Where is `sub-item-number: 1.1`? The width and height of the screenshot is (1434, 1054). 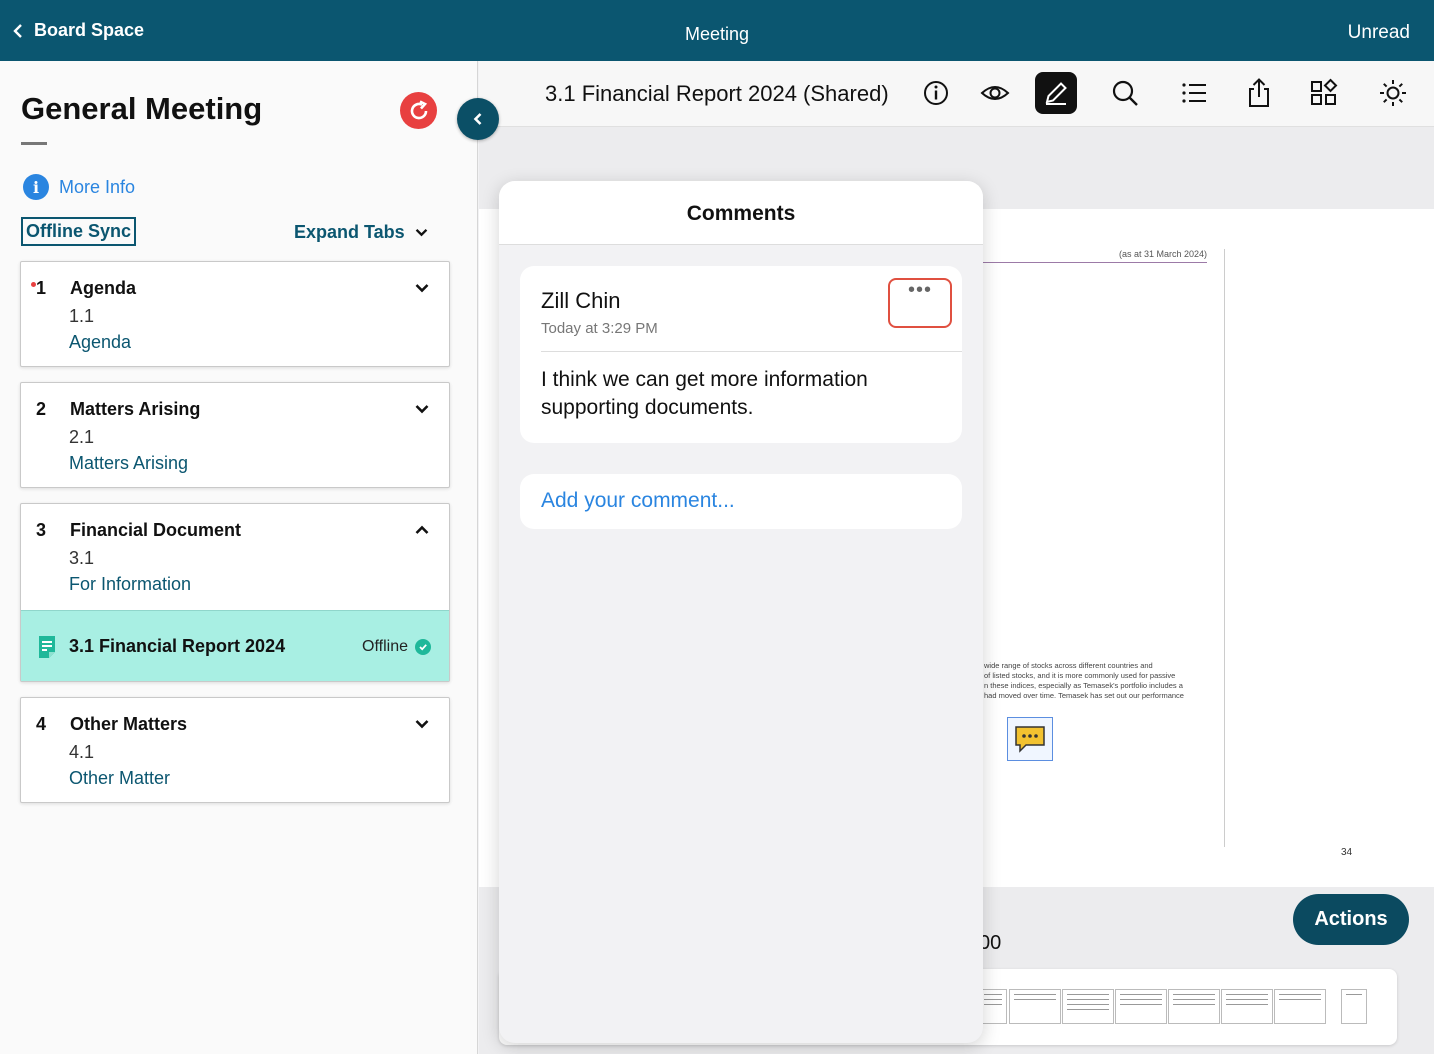
sub-item-number: 1.1 is located at coordinates (82, 316).